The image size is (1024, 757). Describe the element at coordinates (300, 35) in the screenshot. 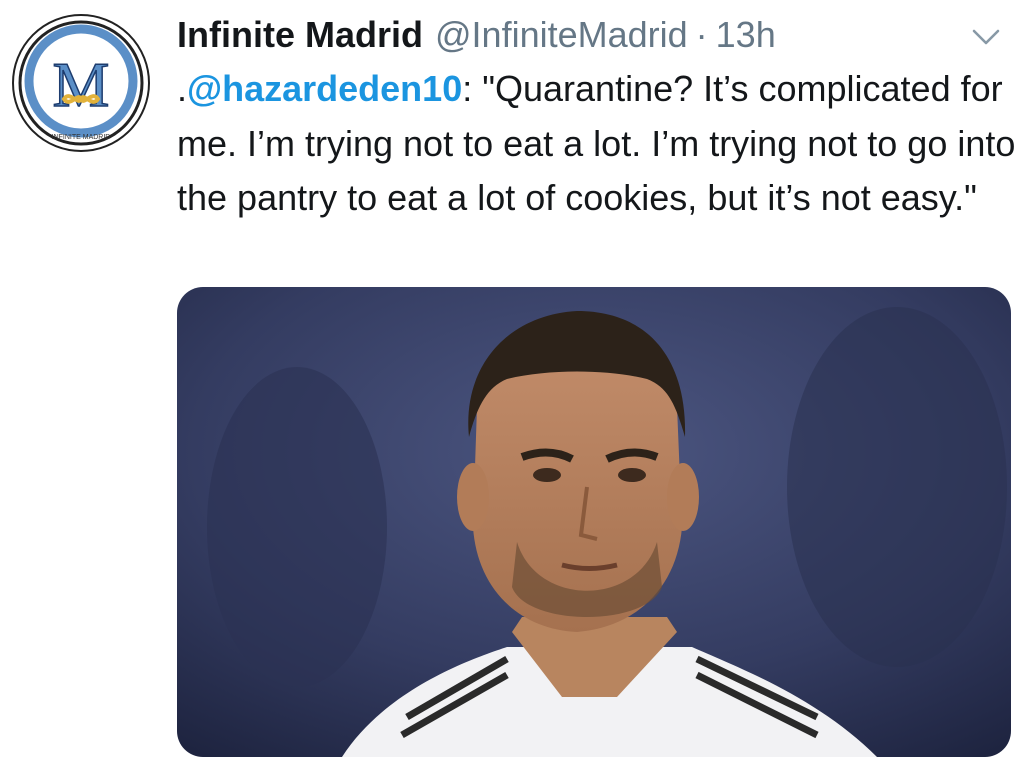

I see `author-name: Infinite Madrid` at that location.